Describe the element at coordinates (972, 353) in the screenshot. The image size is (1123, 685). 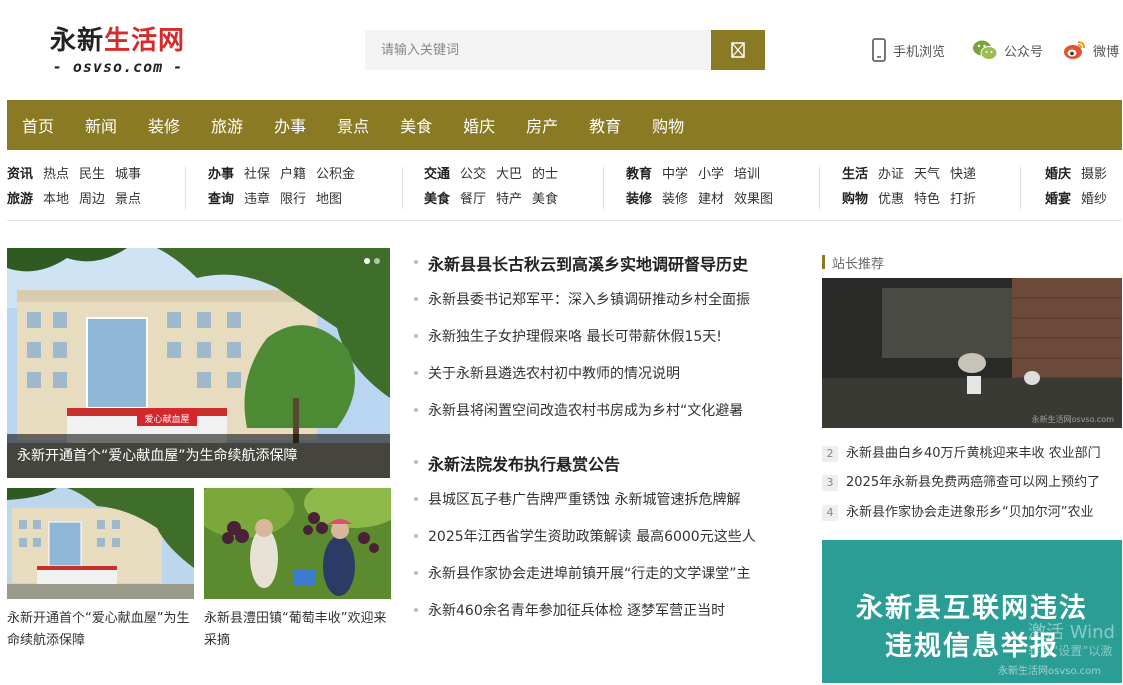
I see `sidebar-featured-photo: 永新生活网osvso.com` at that location.